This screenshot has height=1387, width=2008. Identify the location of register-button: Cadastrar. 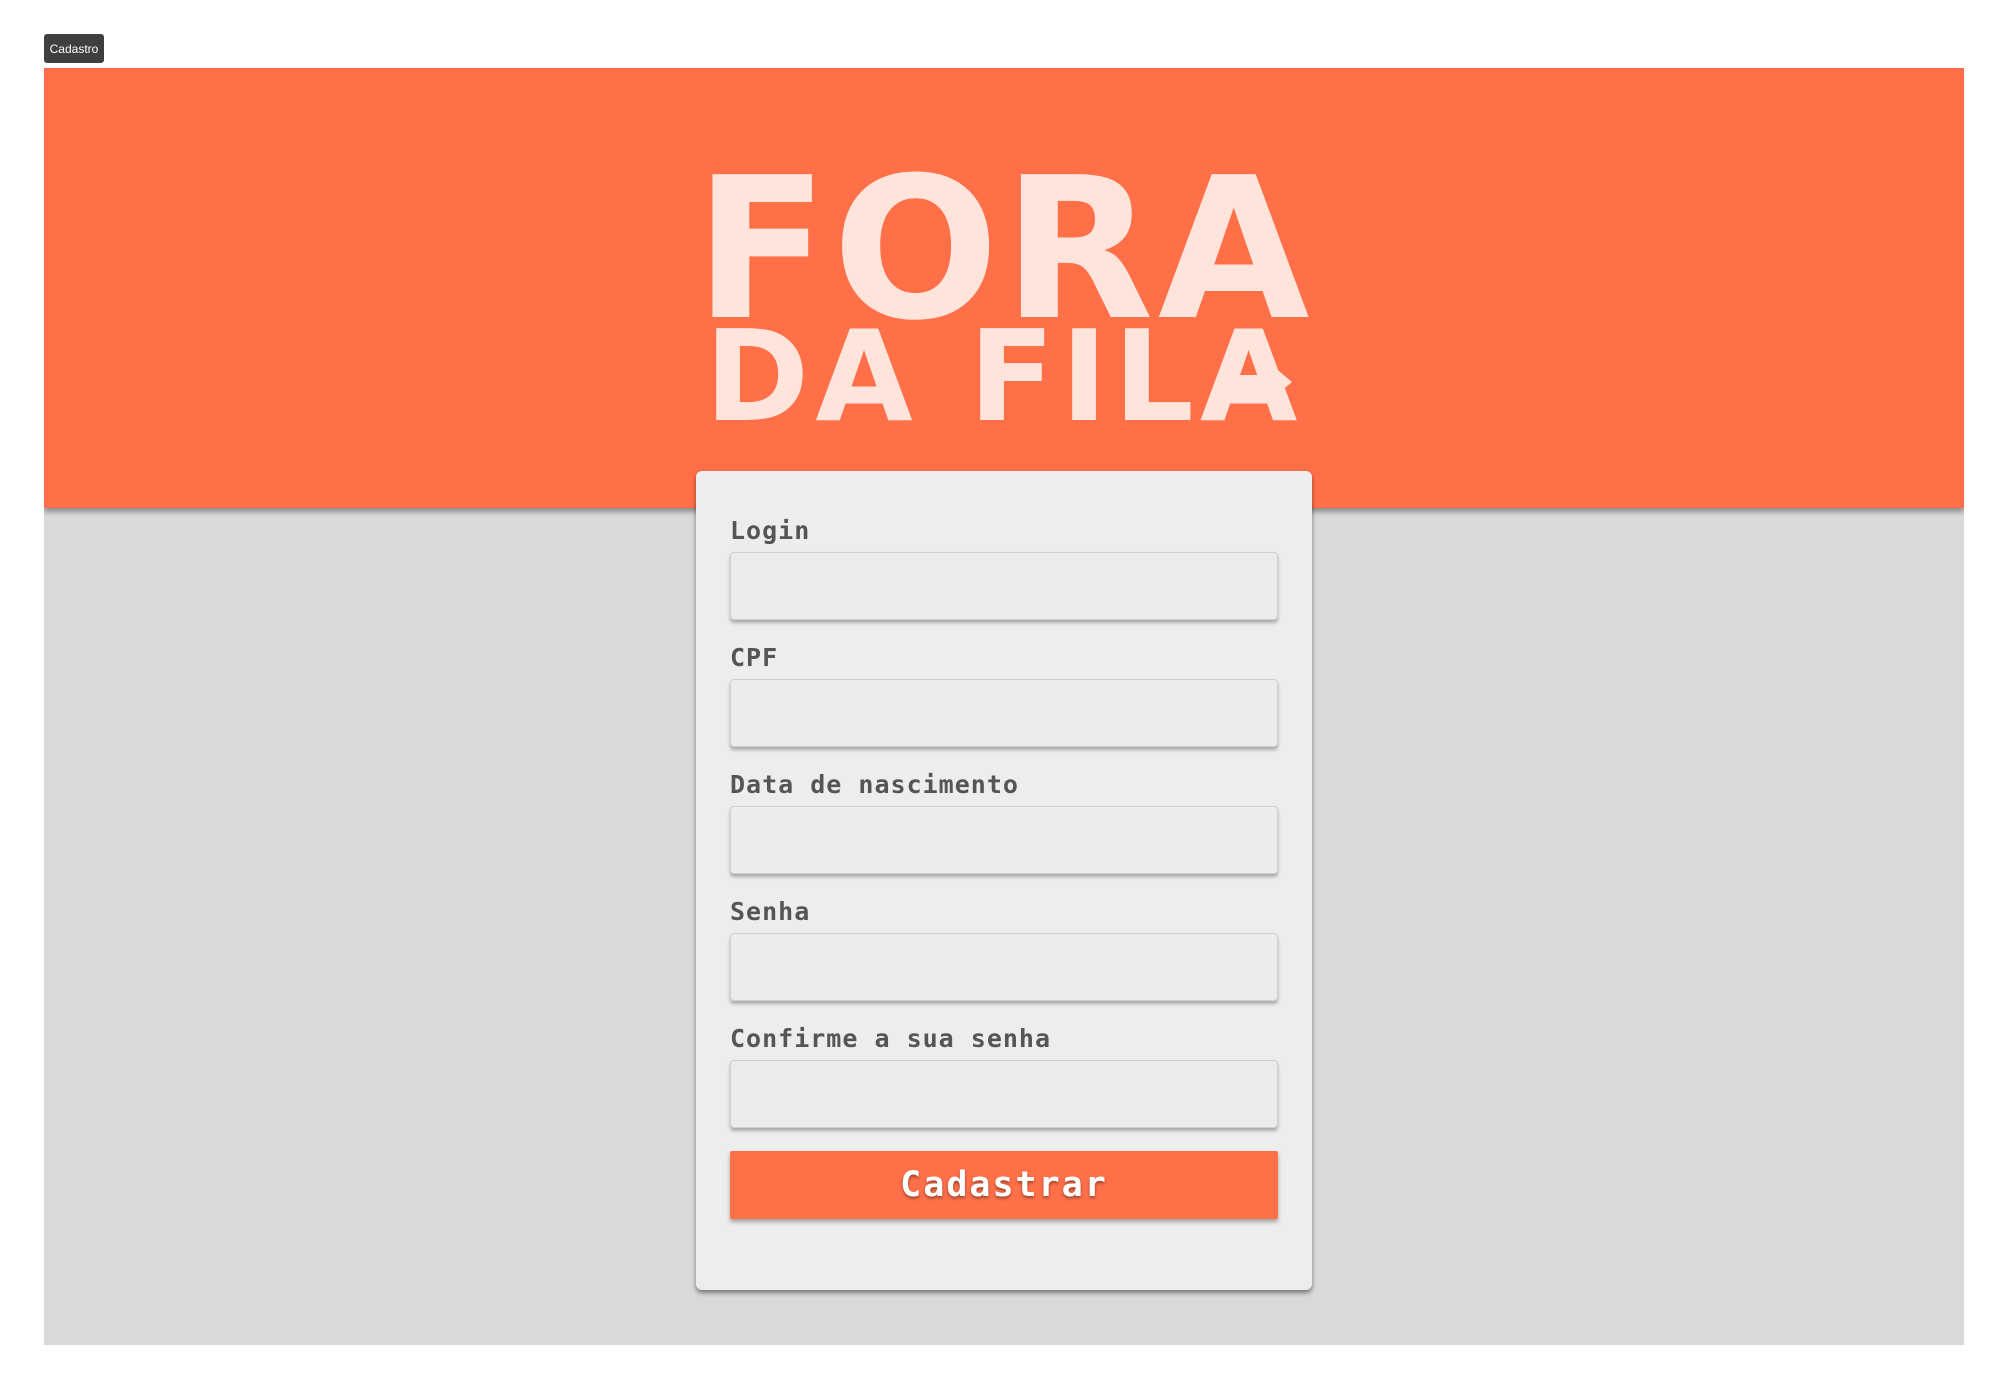
(1004, 1185).